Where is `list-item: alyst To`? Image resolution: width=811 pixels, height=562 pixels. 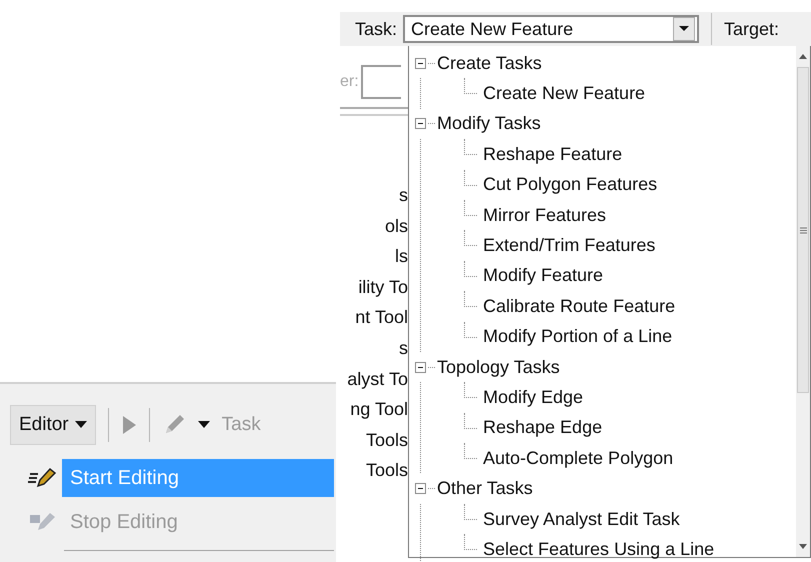
list-item: alyst To is located at coordinates (377, 379).